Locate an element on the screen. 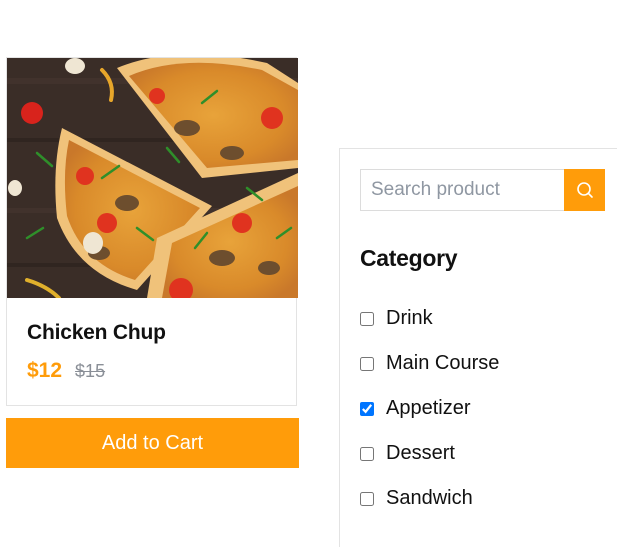 The height and width of the screenshot is (547, 617). category-label: Sandwich is located at coordinates (429, 498).